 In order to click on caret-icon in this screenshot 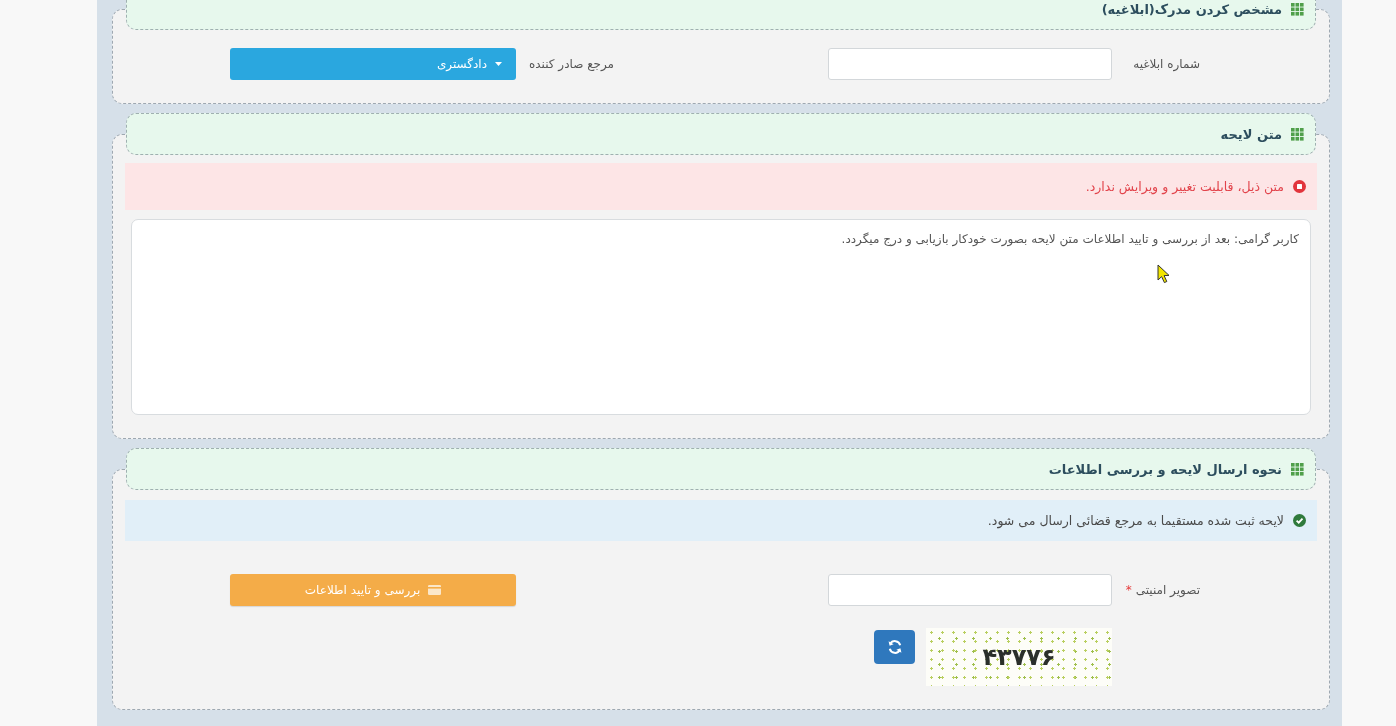, I will do `click(498, 64)`.